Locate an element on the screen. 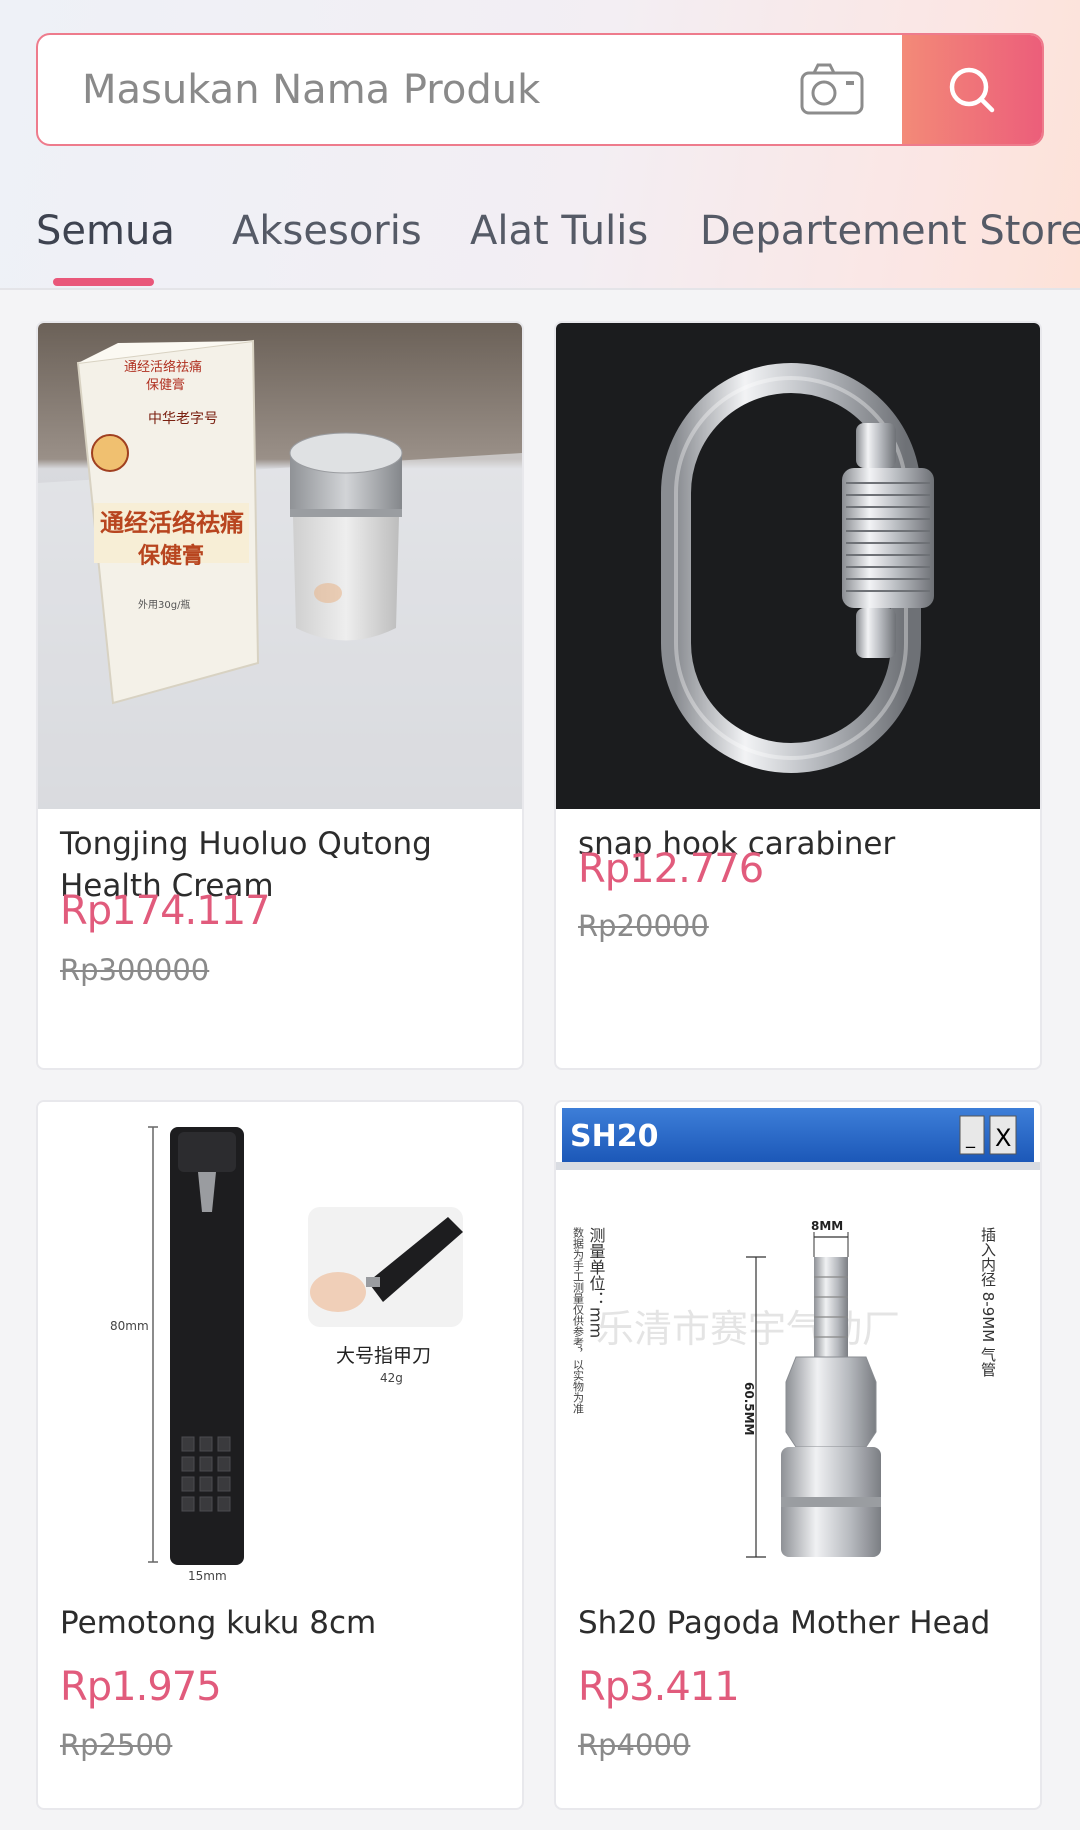  product-label-zh: 大号指甲刀 is located at coordinates (383, 1356).